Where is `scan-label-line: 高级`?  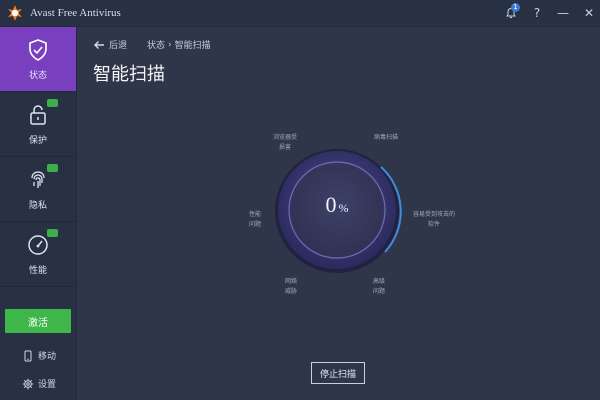
scan-label-line: 高级 is located at coordinates (379, 281).